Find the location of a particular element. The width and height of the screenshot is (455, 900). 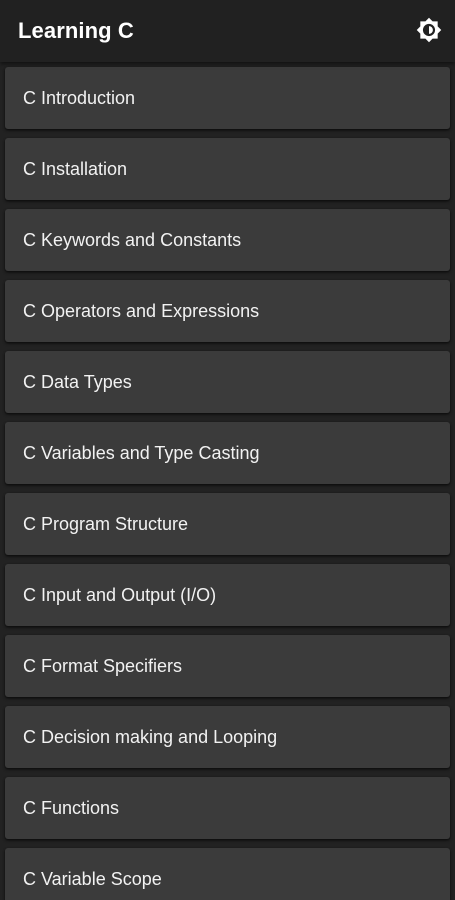

theme-toggle-button is located at coordinates (429, 30).